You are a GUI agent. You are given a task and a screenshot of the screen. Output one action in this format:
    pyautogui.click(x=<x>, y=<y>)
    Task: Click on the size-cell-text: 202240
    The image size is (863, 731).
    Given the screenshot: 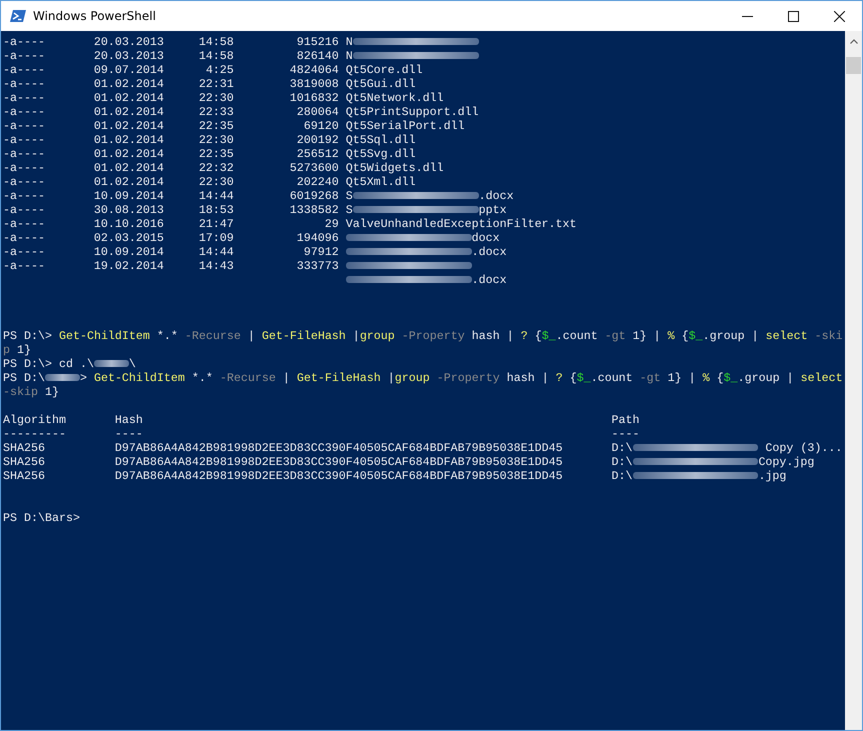 What is the action you would take?
    pyautogui.click(x=317, y=182)
    